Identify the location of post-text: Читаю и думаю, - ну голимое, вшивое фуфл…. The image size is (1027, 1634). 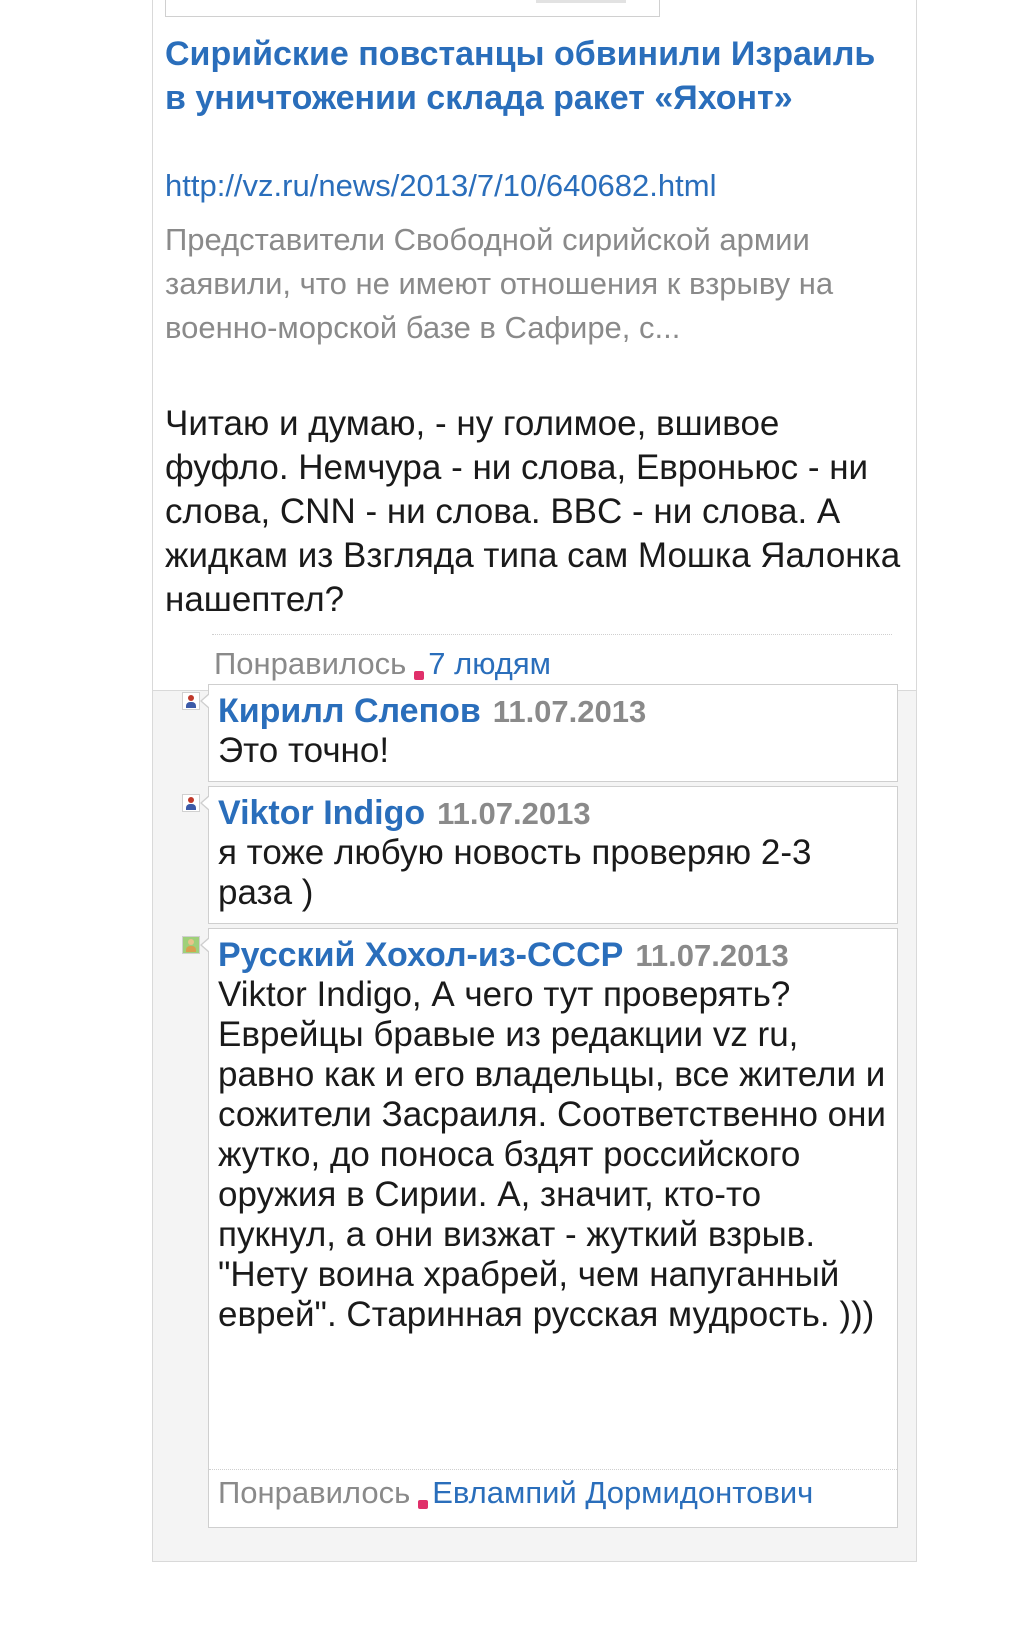
(533, 511).